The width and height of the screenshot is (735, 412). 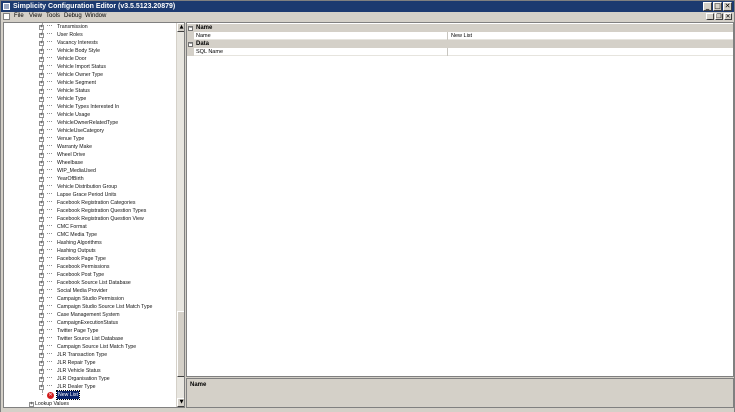 What do you see at coordinates (90, 27) in the screenshot?
I see `tree-node: + Transmission` at bounding box center [90, 27].